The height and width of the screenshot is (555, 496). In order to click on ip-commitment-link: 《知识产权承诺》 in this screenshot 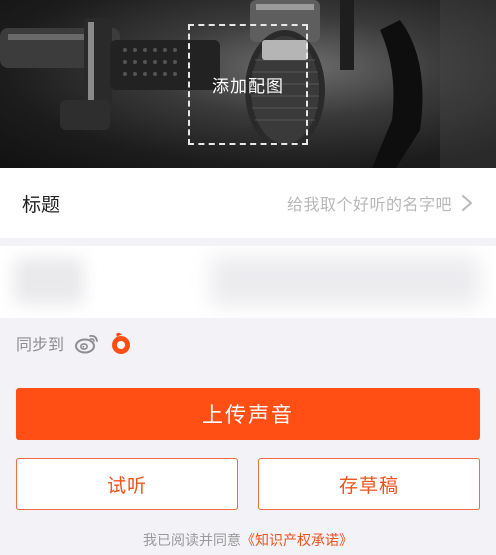, I will do `click(297, 541)`.